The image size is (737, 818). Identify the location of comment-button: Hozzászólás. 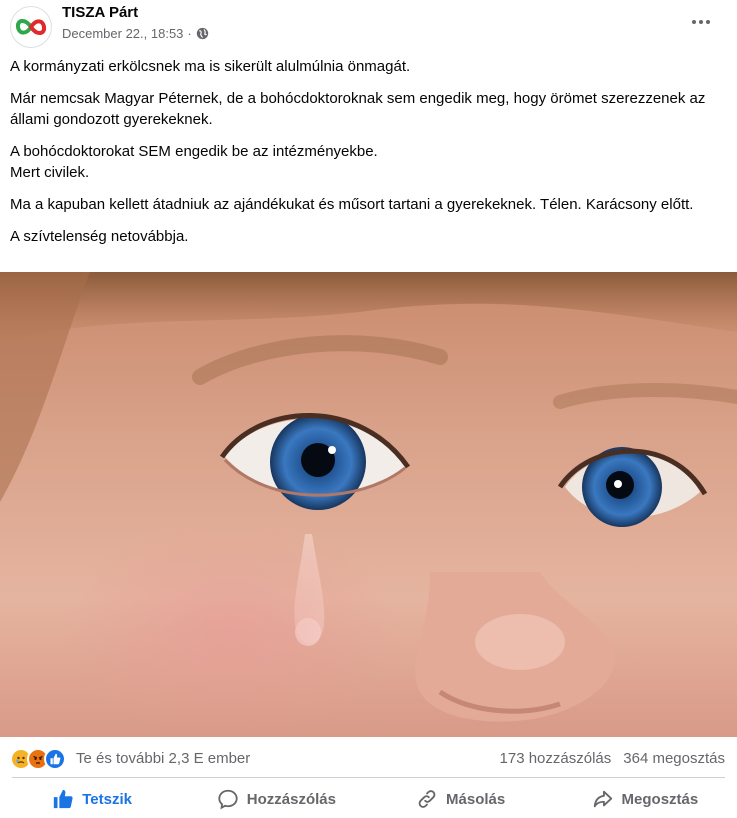
(276, 799).